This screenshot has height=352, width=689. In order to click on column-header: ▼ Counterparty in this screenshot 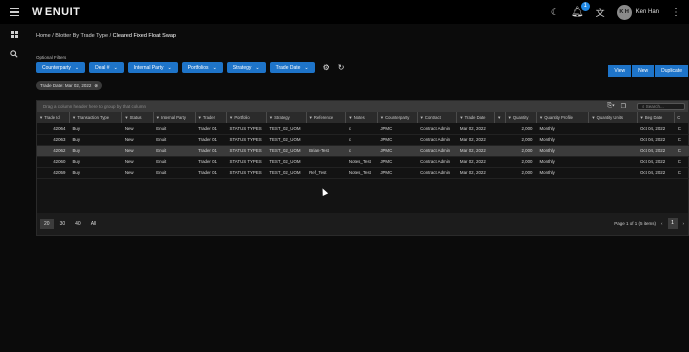, I will do `click(397, 117)`.